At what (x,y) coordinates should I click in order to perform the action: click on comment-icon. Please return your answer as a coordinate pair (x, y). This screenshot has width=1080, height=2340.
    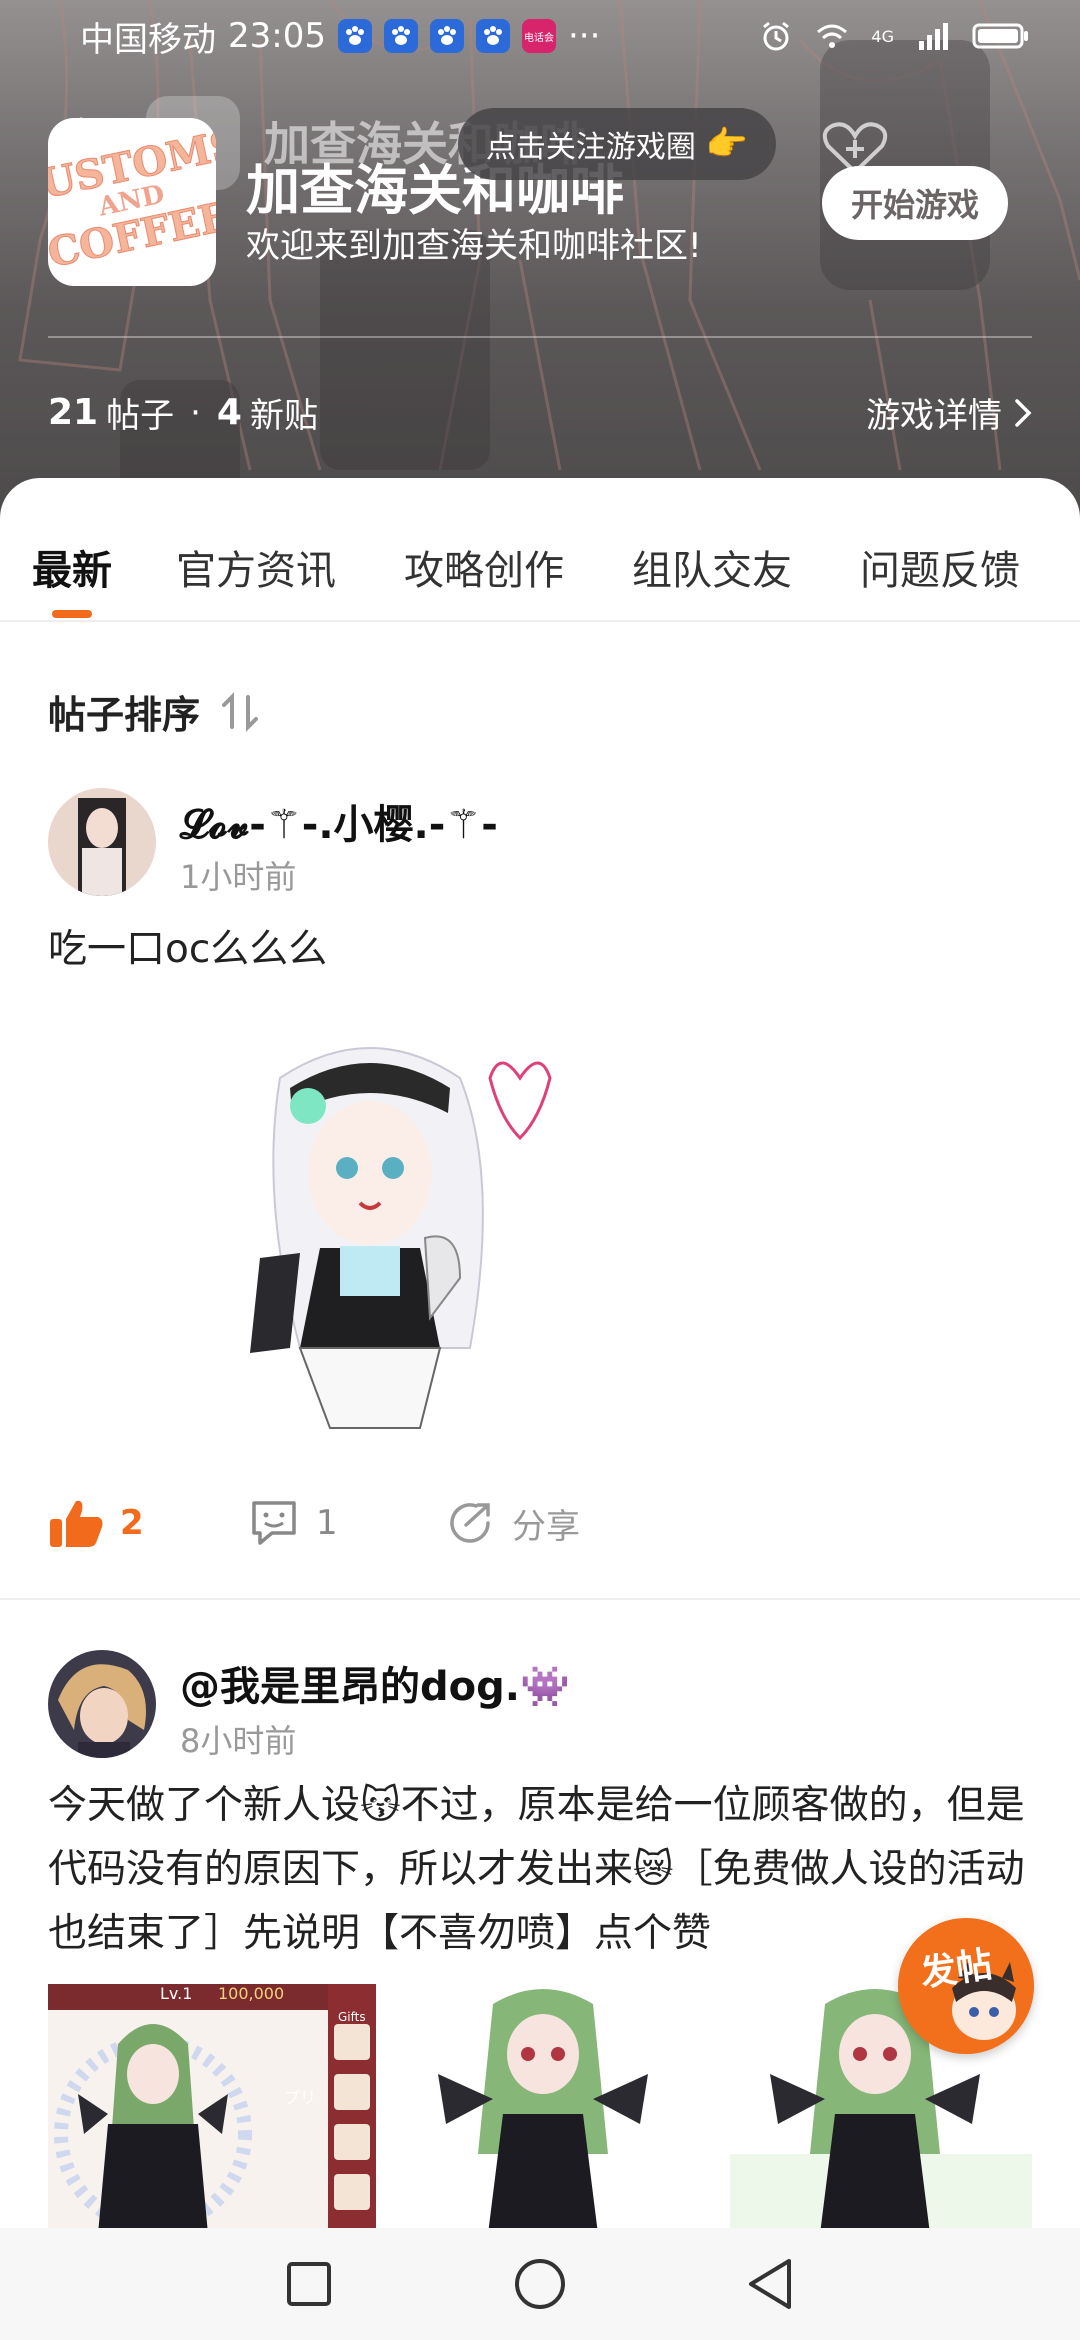
    Looking at the image, I should click on (274, 1523).